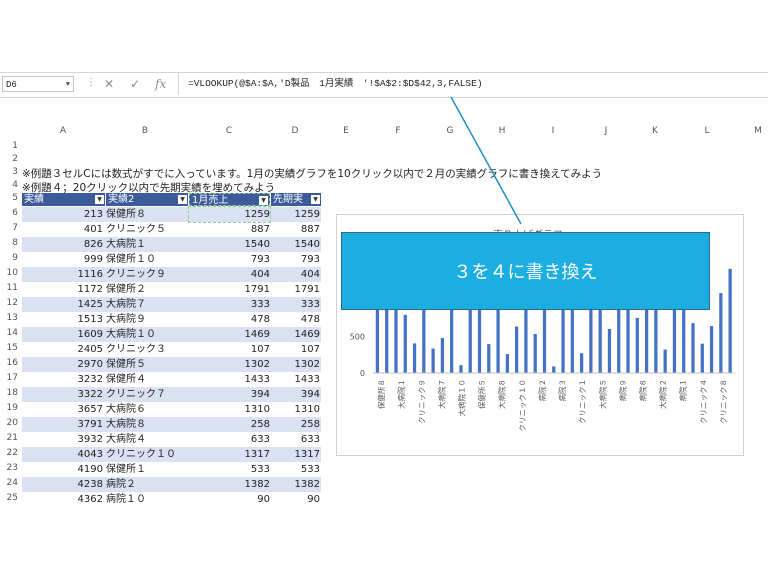 The height and width of the screenshot is (576, 768). I want to click on callout-box: ３を４に書き換え, so click(525, 271).